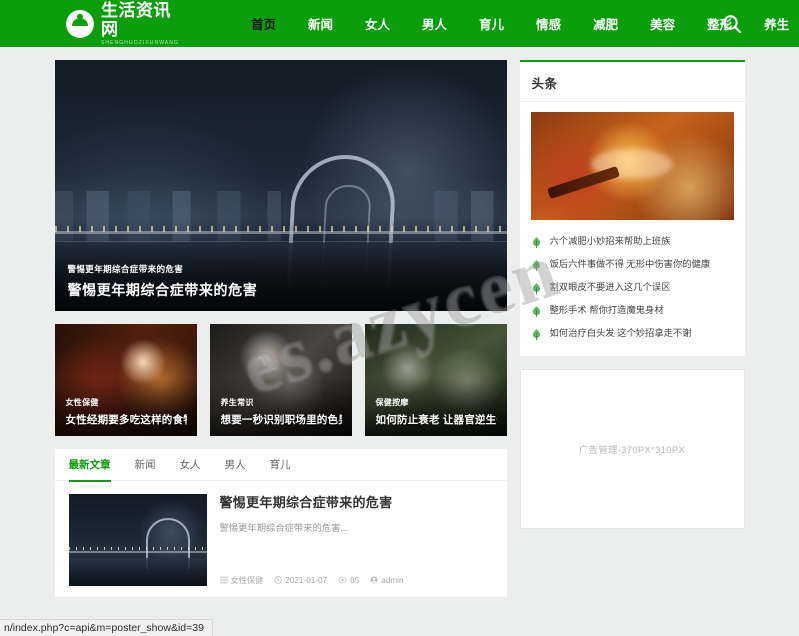  What do you see at coordinates (610, 287) in the screenshot?
I see `headline-item-3-text: 割双眼皮不要进入这几个误区` at bounding box center [610, 287].